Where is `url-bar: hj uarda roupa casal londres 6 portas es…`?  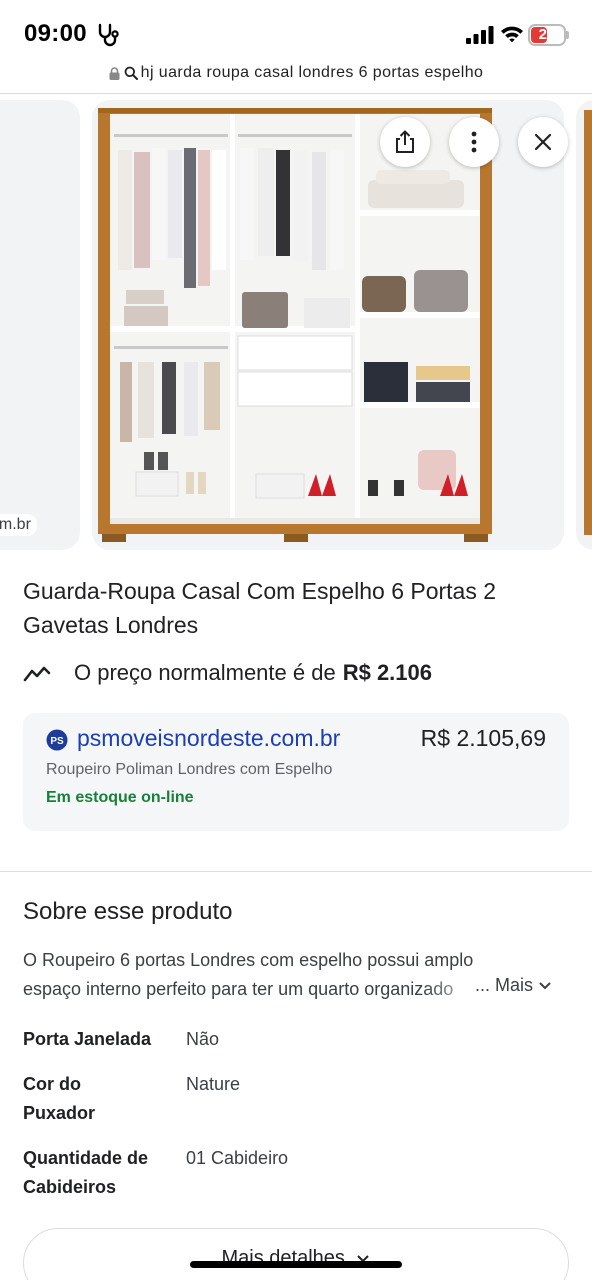
url-bar: hj uarda roupa casal londres 6 portas es… is located at coordinates (296, 73).